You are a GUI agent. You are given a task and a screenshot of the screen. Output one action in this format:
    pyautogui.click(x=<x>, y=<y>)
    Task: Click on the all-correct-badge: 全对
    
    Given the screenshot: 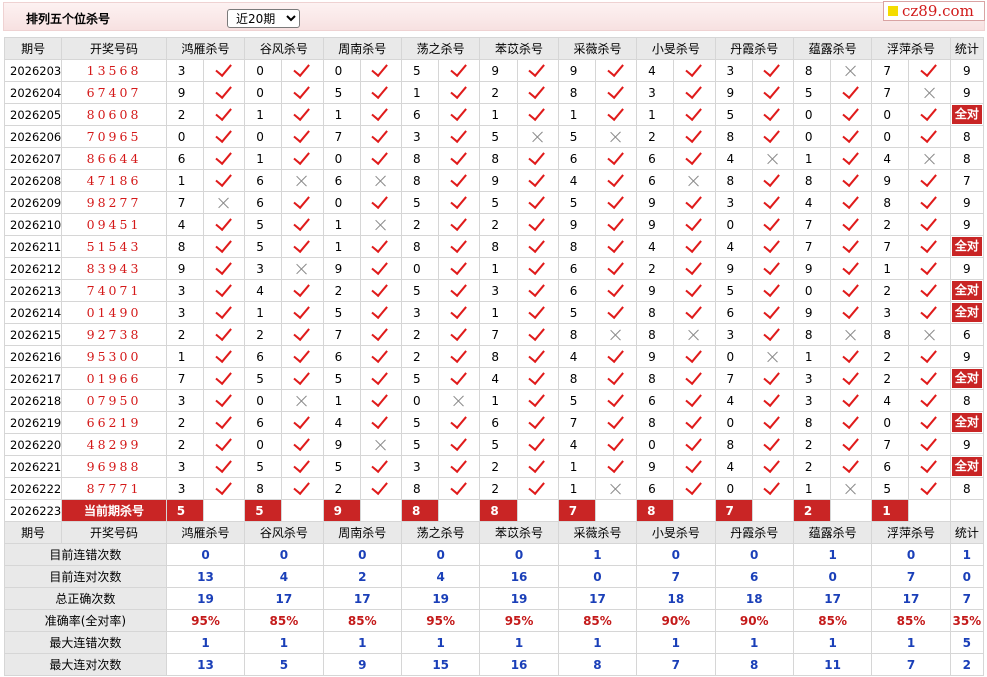 What is the action you would take?
    pyautogui.click(x=966, y=422)
    